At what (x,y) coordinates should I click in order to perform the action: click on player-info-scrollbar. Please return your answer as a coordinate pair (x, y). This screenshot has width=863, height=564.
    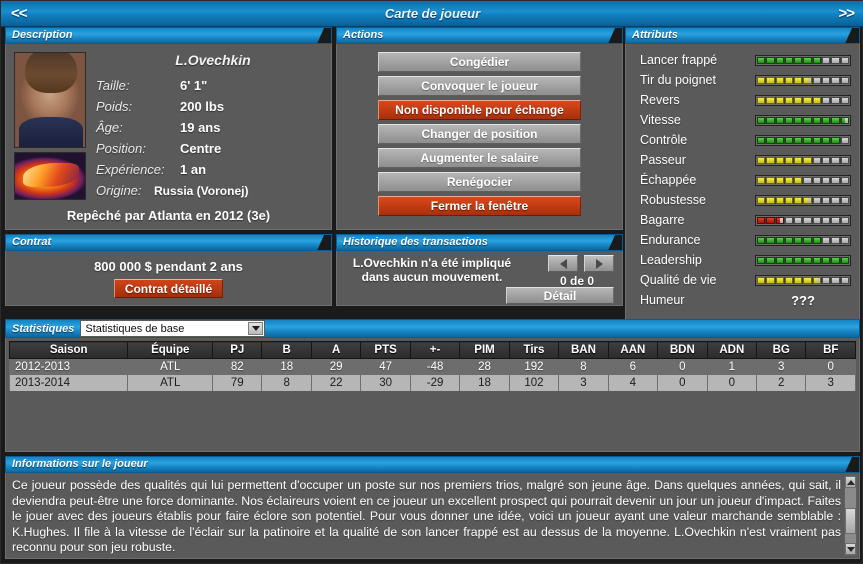
    Looking at the image, I should click on (850, 515).